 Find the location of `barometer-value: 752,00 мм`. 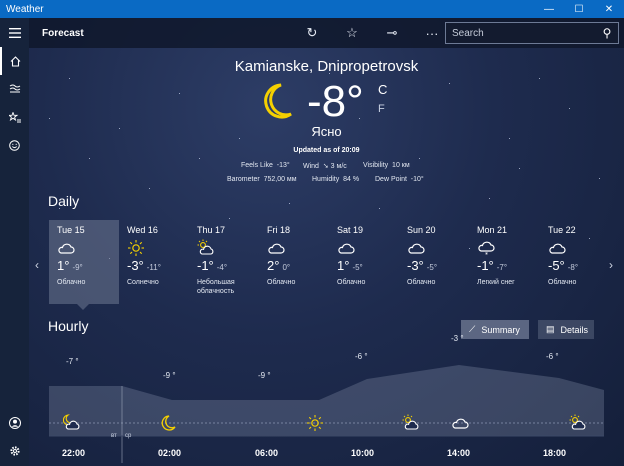

barometer-value: 752,00 мм is located at coordinates (280, 179).